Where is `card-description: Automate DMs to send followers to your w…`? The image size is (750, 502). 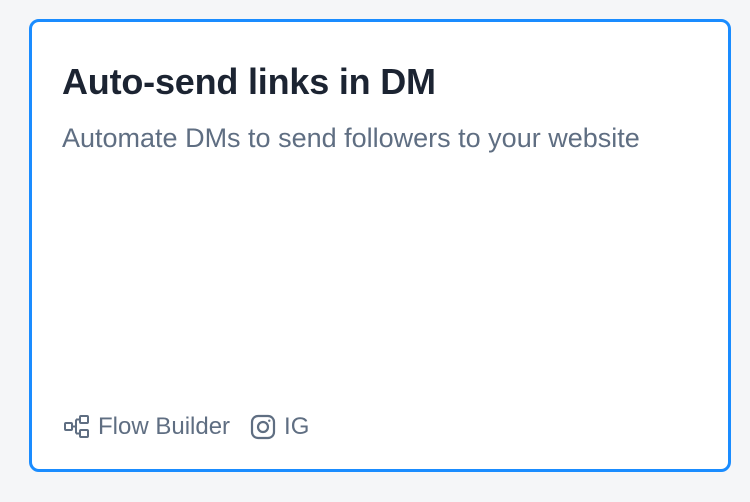 card-description: Automate DMs to send followers to your w… is located at coordinates (351, 138).